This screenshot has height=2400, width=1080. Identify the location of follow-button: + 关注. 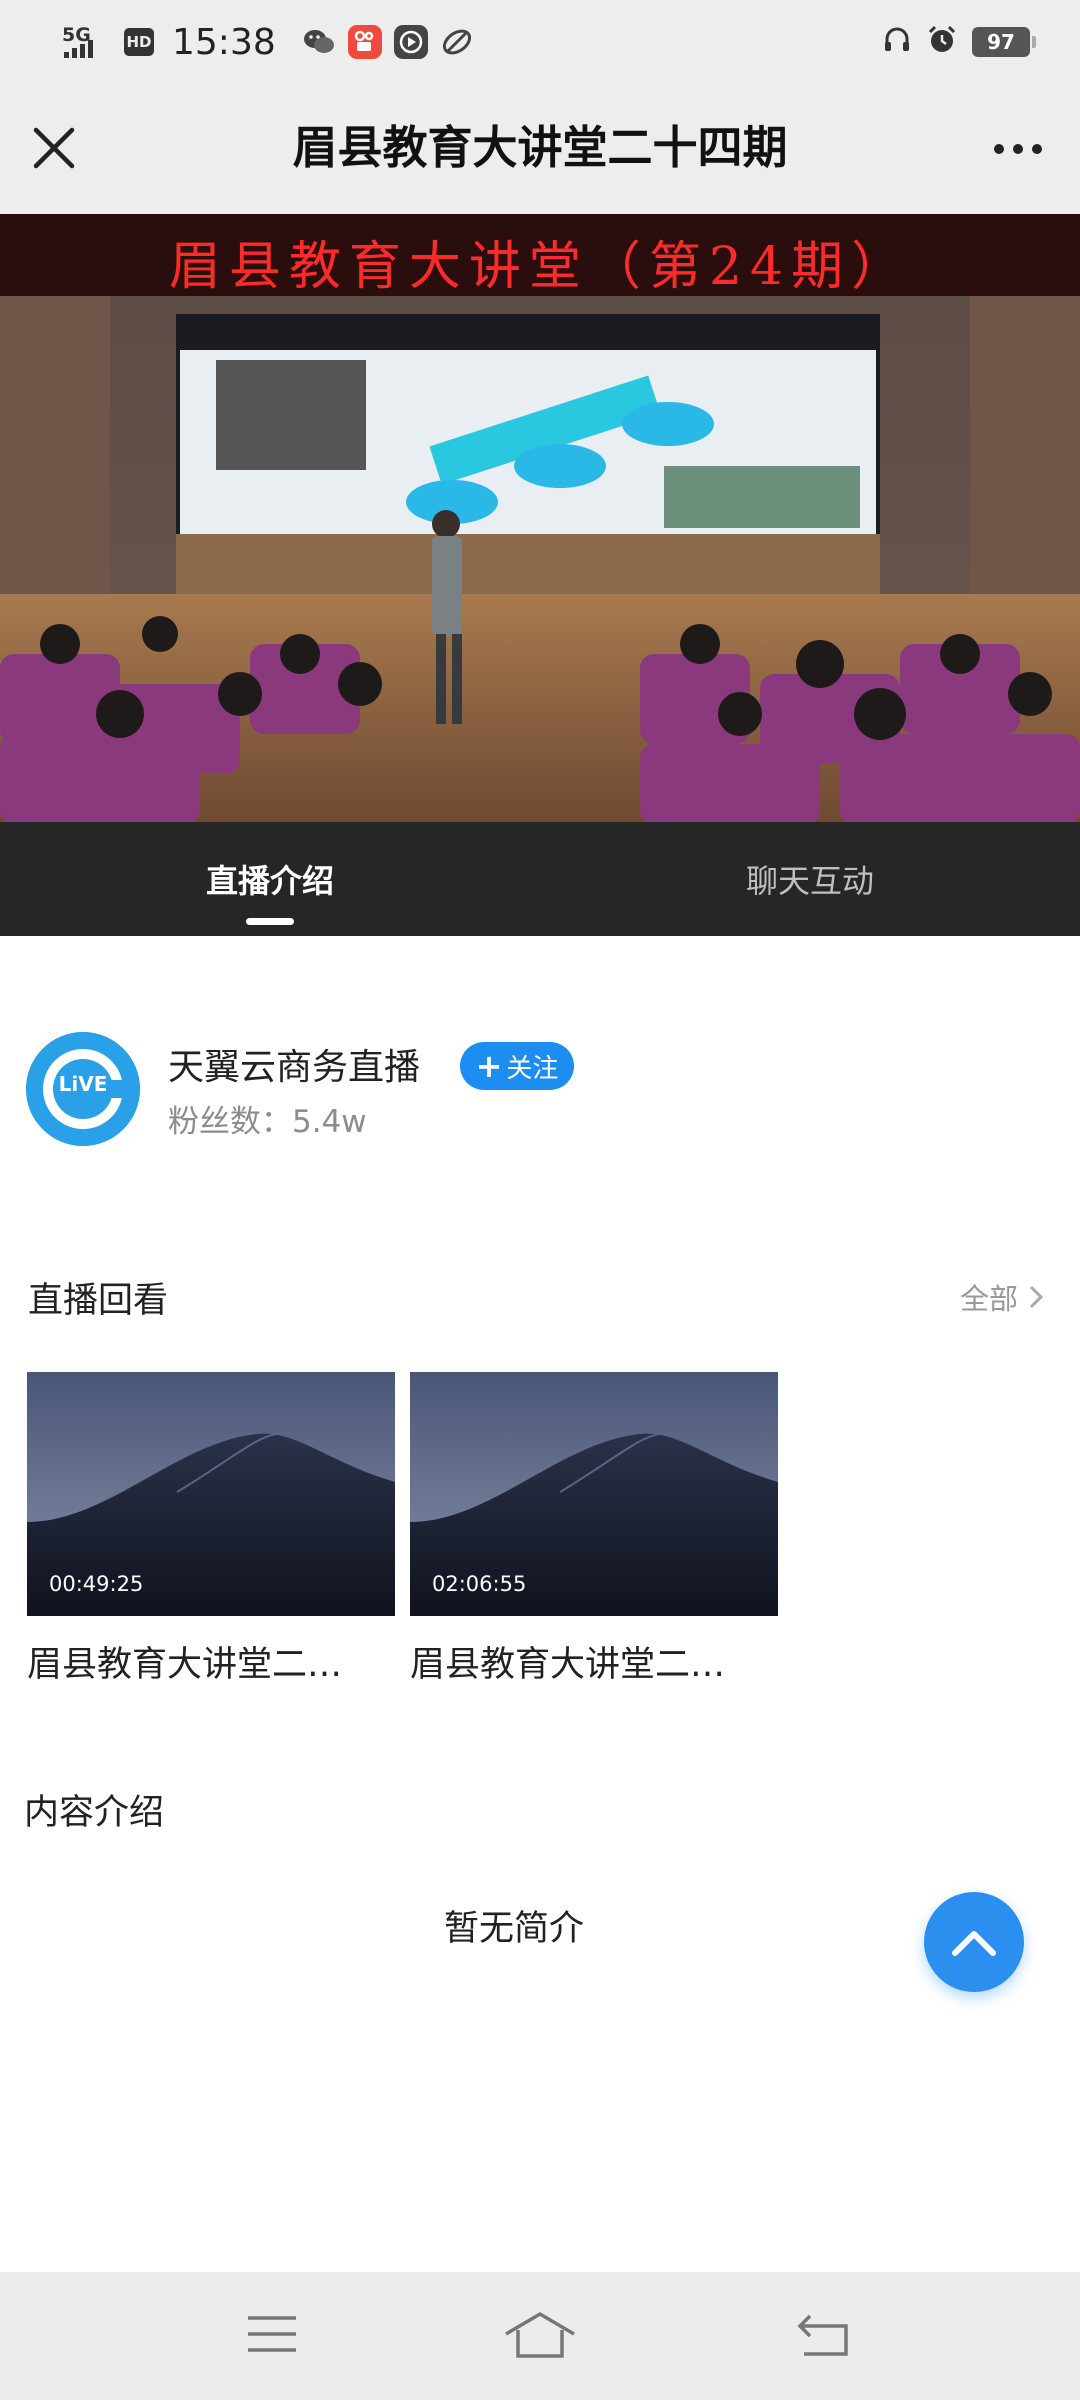
(517, 1066).